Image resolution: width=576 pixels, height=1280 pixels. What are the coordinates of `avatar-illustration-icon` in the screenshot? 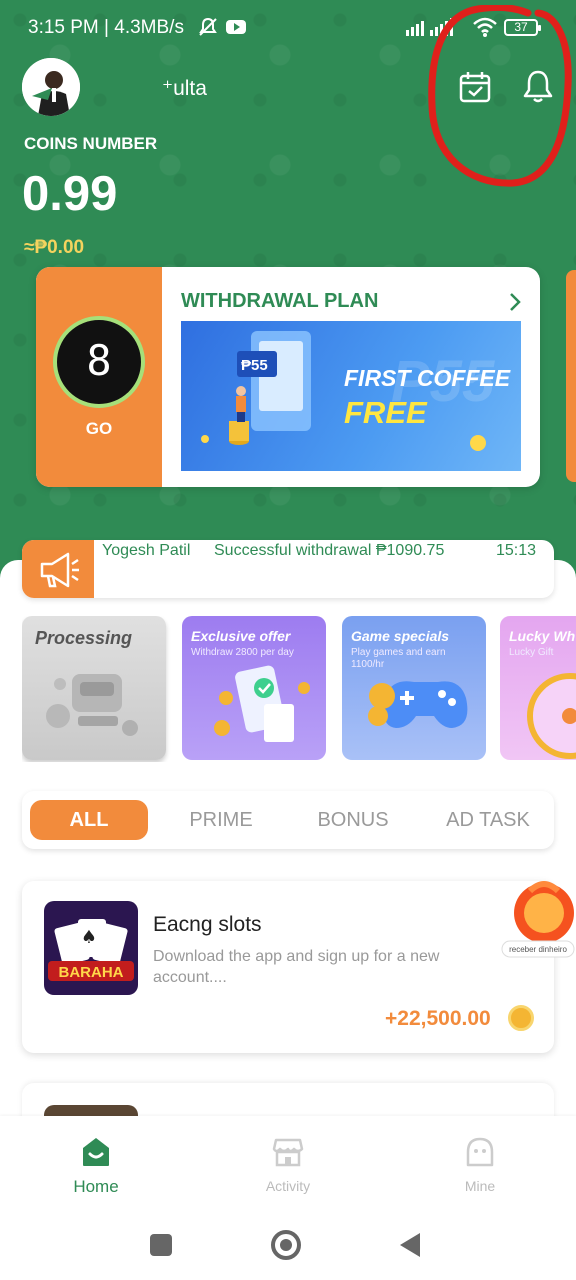 It's located at (51, 87).